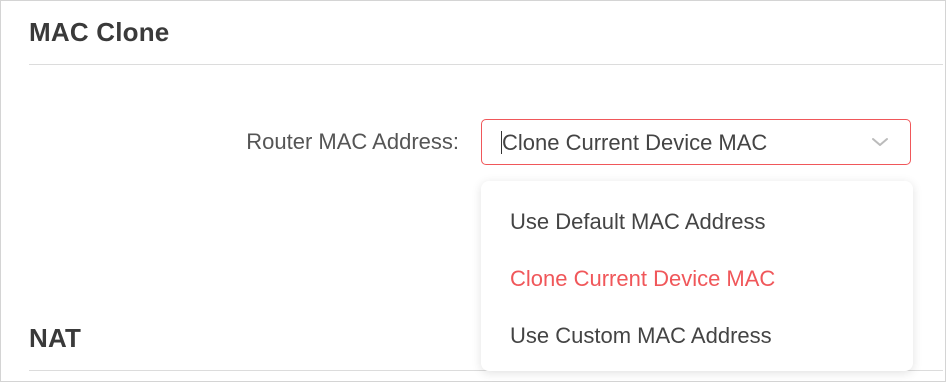 Image resolution: width=946 pixels, height=382 pixels. What do you see at coordinates (638, 222) in the screenshot?
I see `option-use-default-mac-address: Use Default MAC Address` at bounding box center [638, 222].